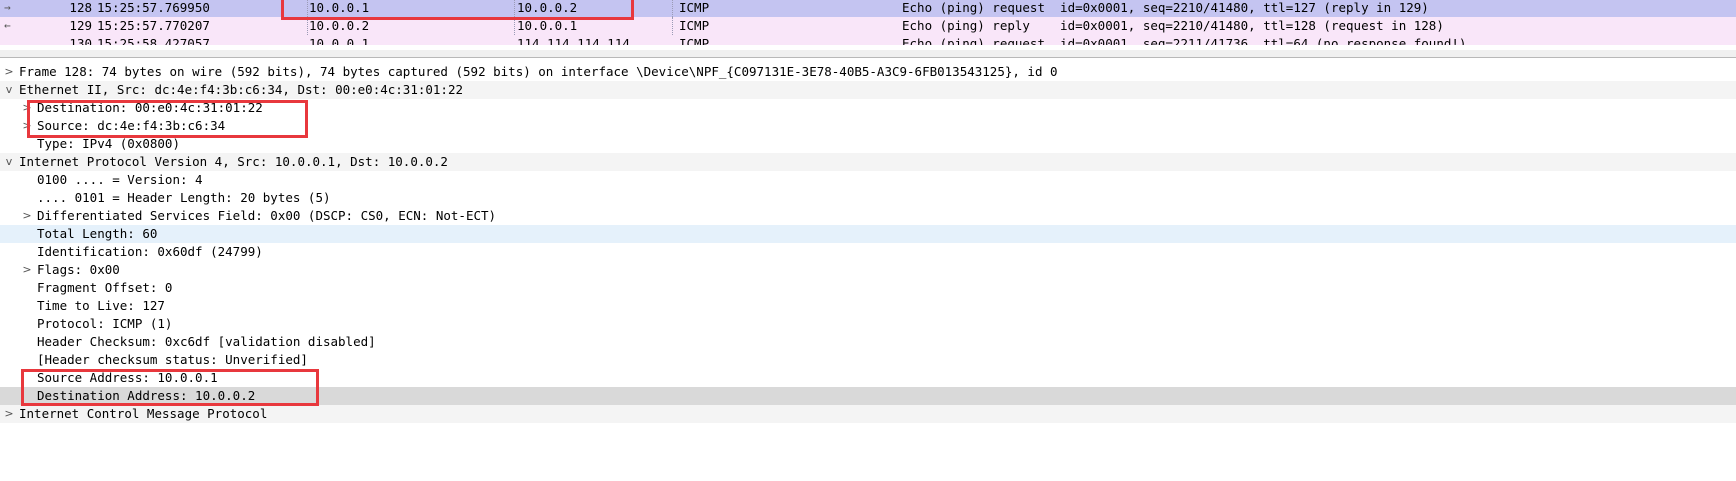  What do you see at coordinates (153, 25) in the screenshot?
I see `packet-time: 15:25:57.770207` at bounding box center [153, 25].